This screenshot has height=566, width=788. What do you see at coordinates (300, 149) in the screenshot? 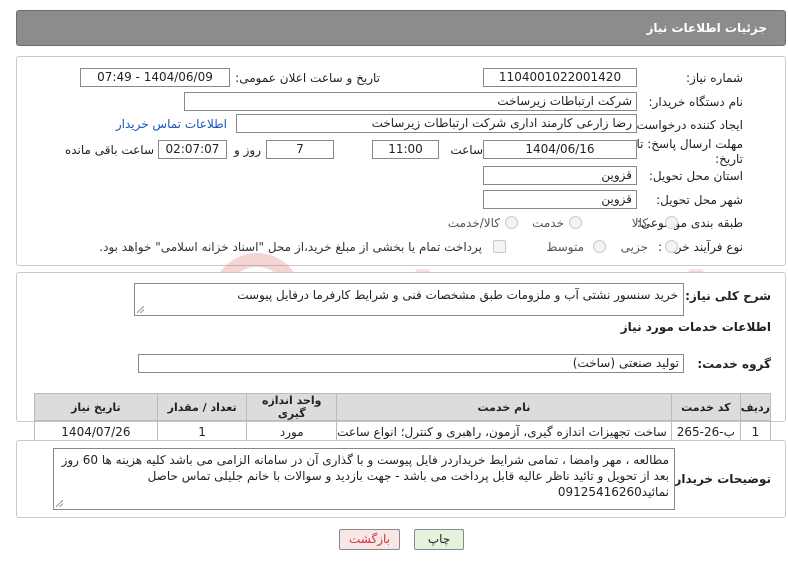
I see `days-field: 7` at bounding box center [300, 149].